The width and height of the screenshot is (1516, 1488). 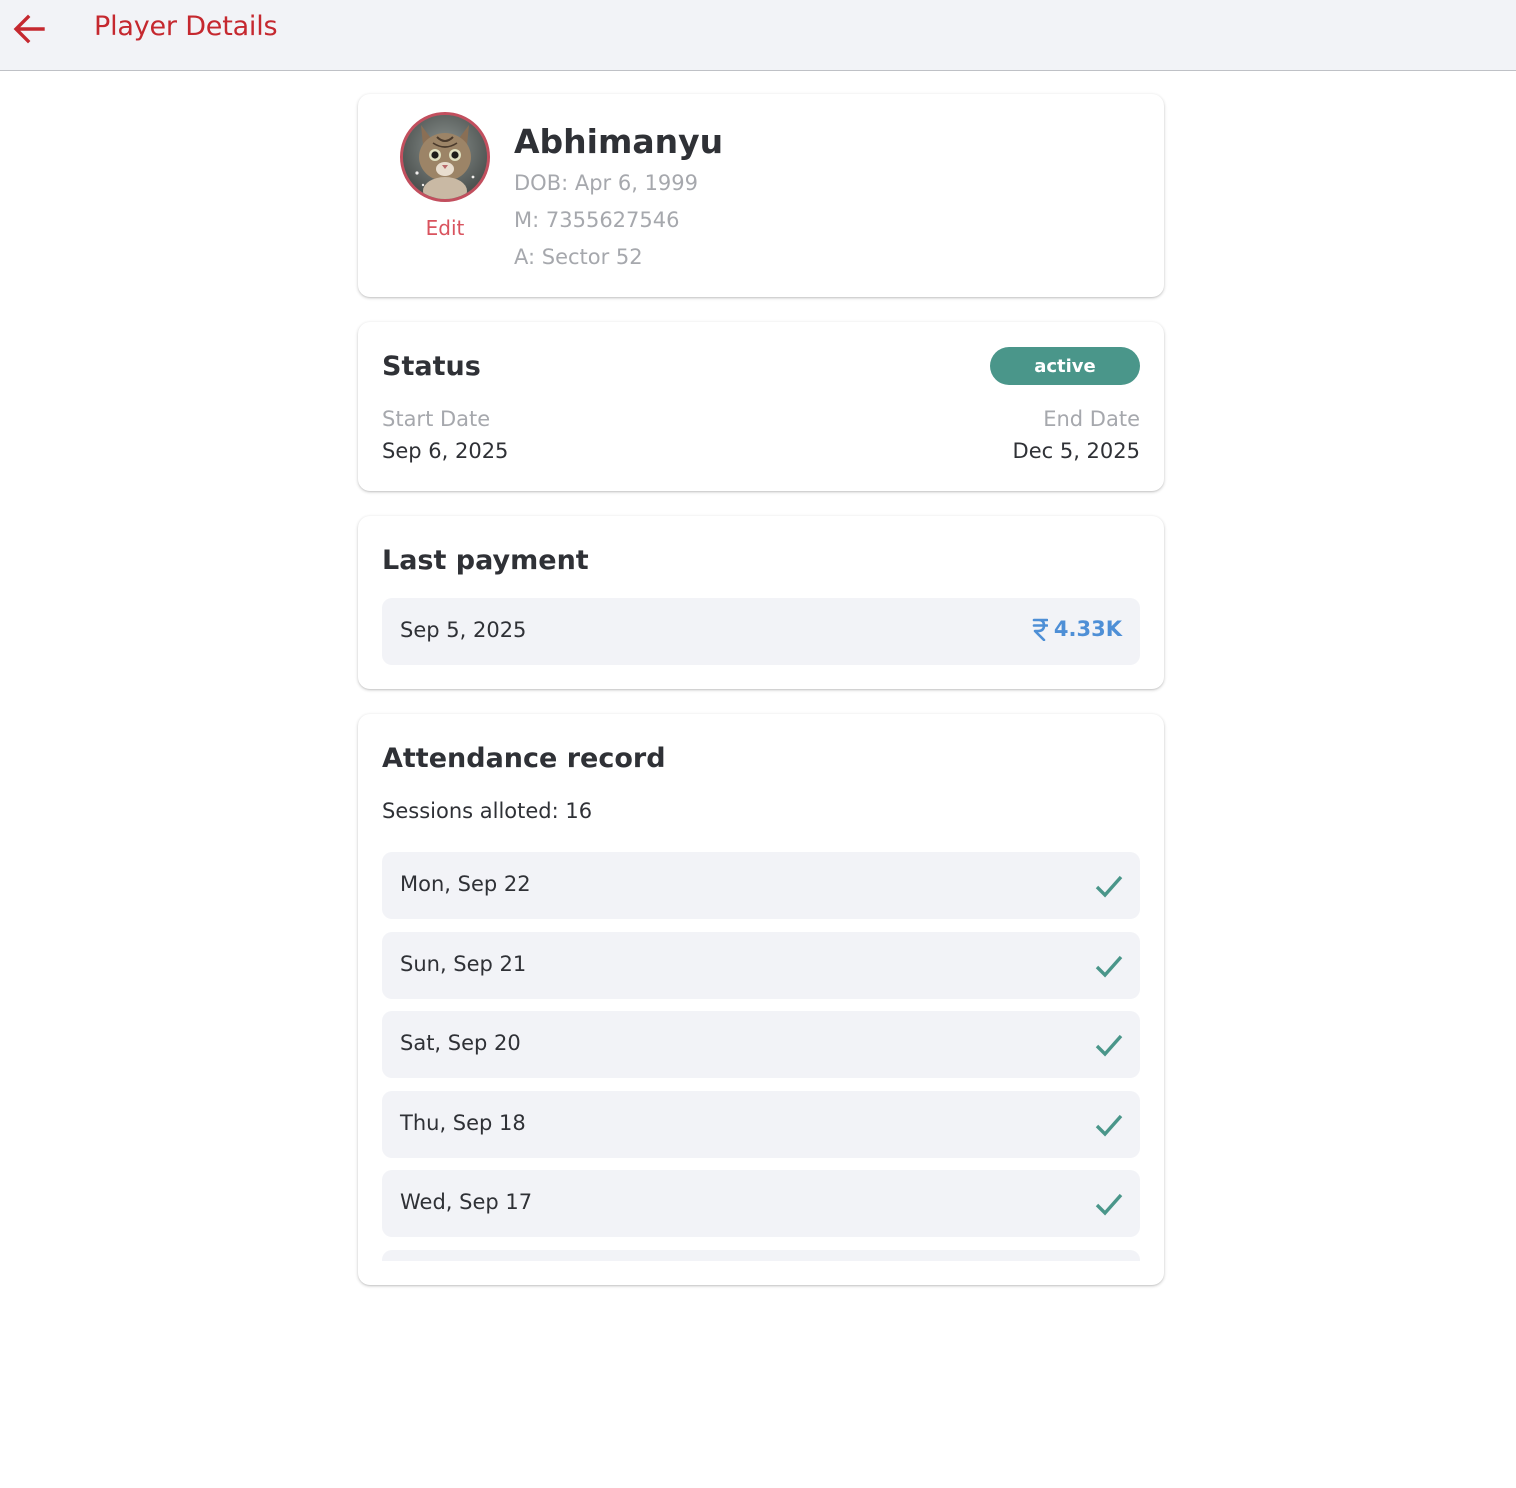 What do you see at coordinates (761, 885) in the screenshot?
I see `attendance-row: Mon, Sep 22` at bounding box center [761, 885].